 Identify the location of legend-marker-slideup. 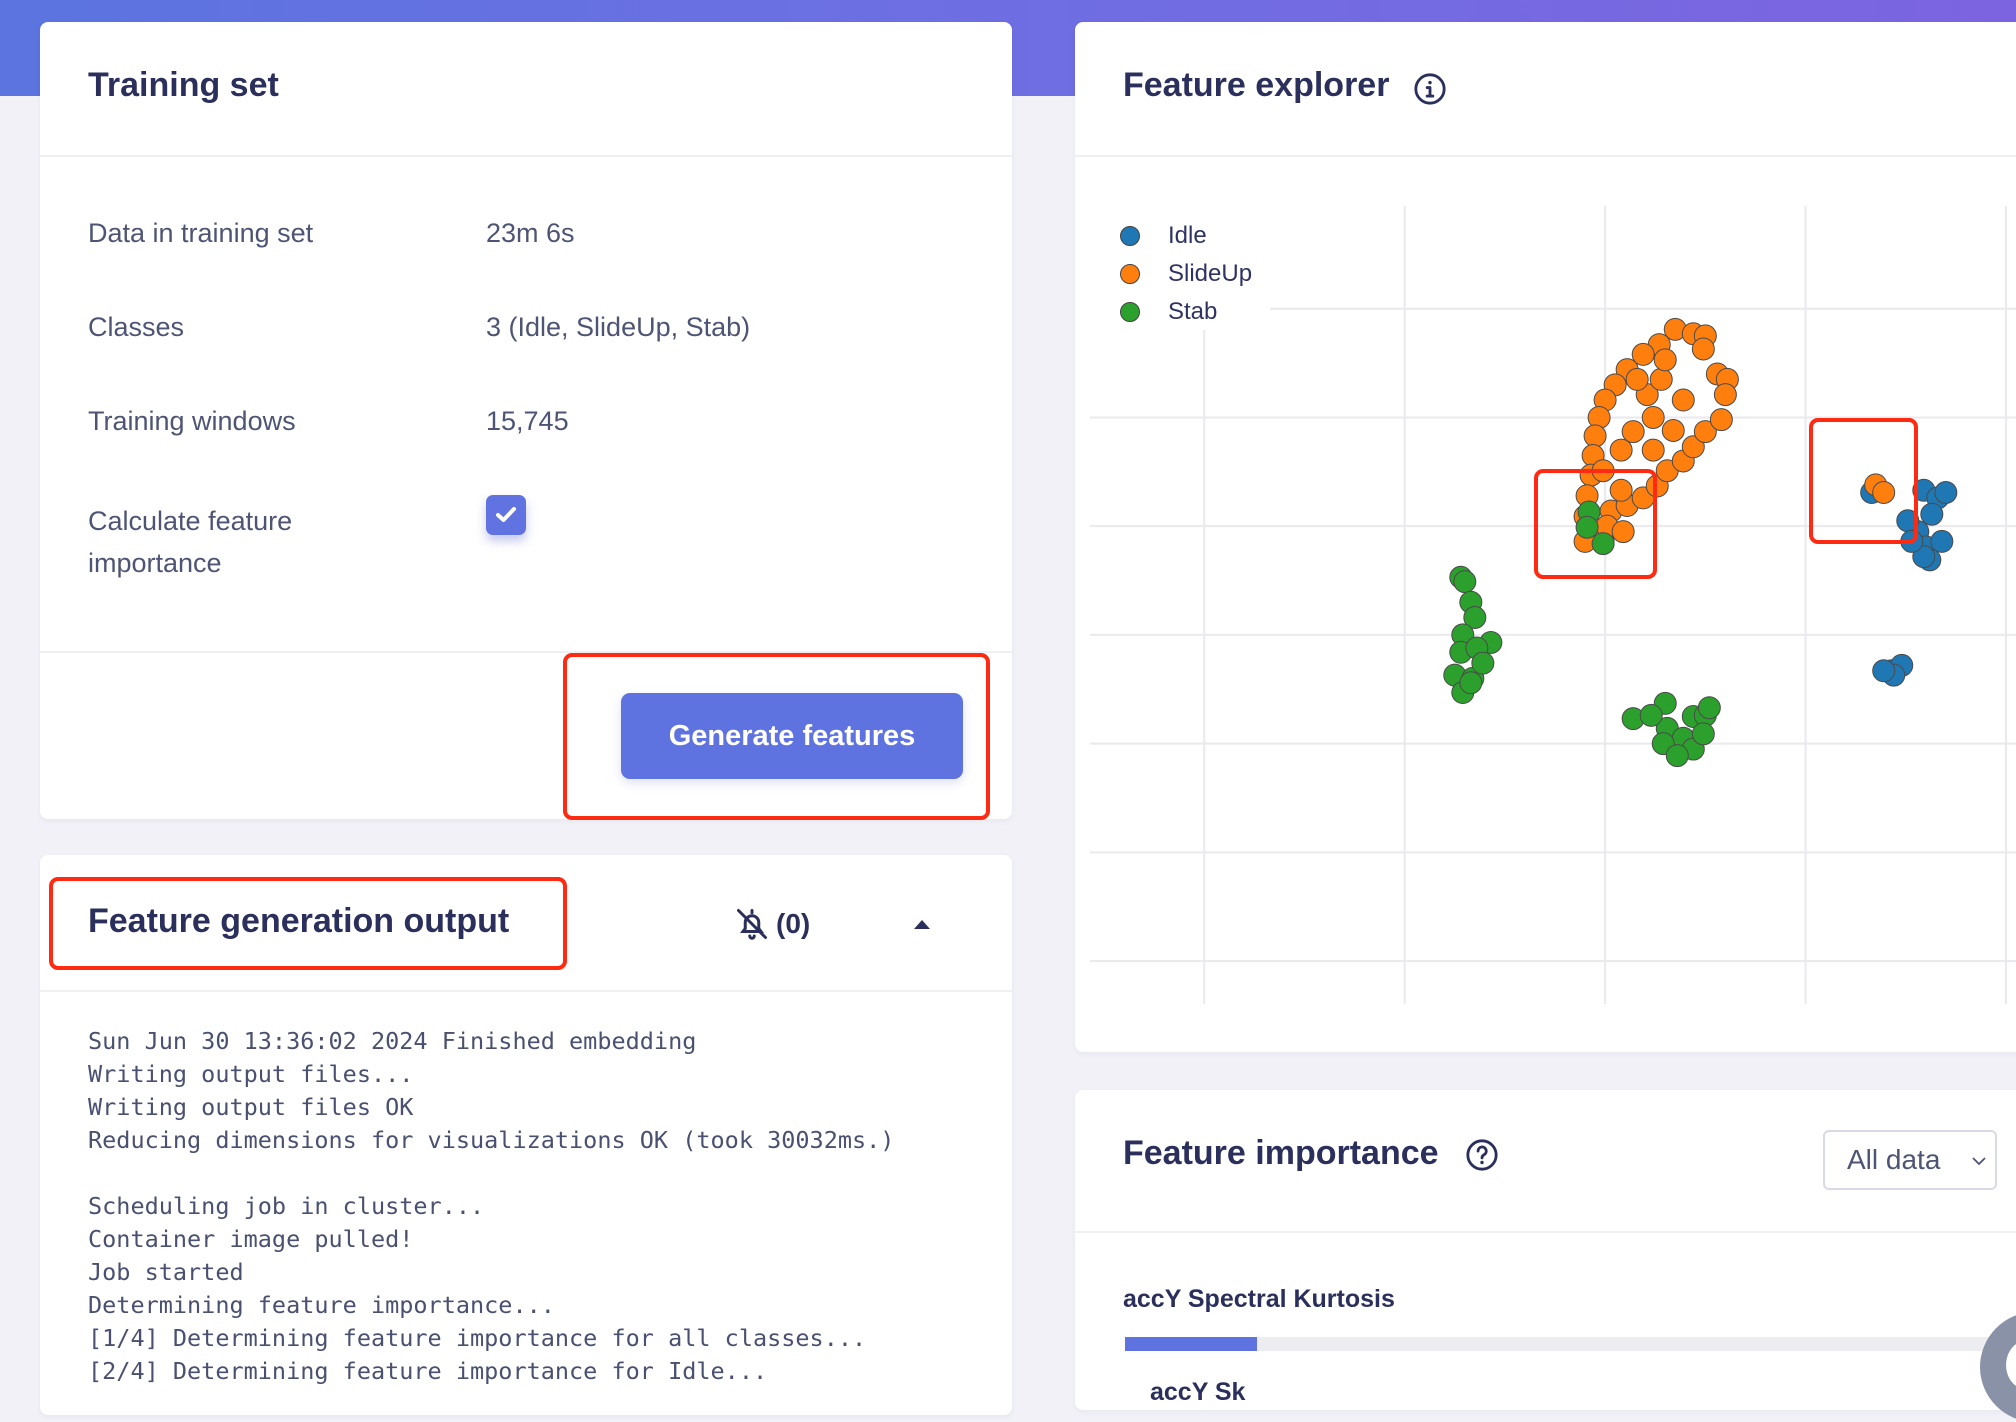
(1130, 274).